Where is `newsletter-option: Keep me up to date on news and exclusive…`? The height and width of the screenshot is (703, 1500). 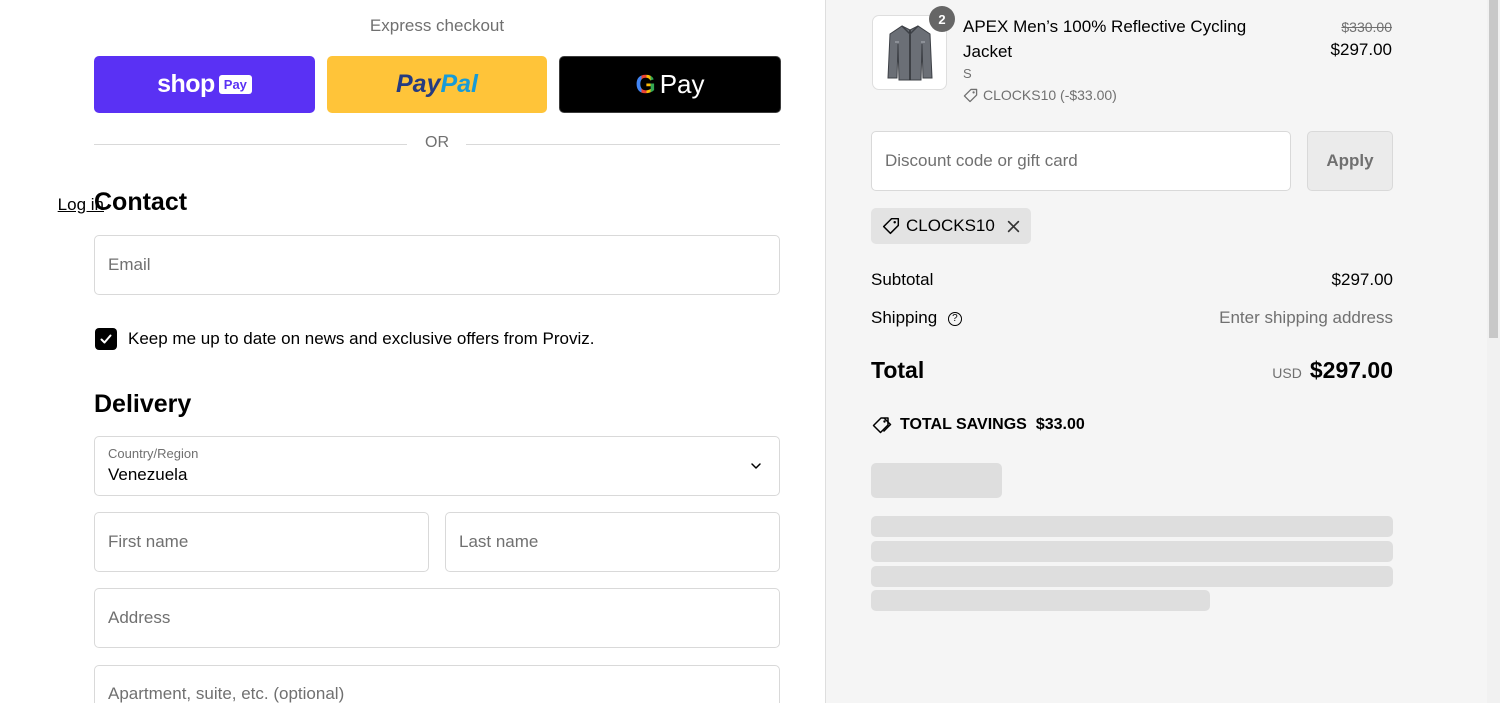 newsletter-option: Keep me up to date on news and exclusive… is located at coordinates (345, 339).